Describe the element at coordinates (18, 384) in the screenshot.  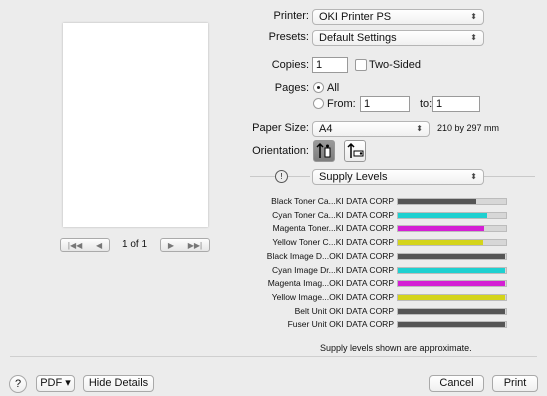
I see `help-button: ?` at that location.